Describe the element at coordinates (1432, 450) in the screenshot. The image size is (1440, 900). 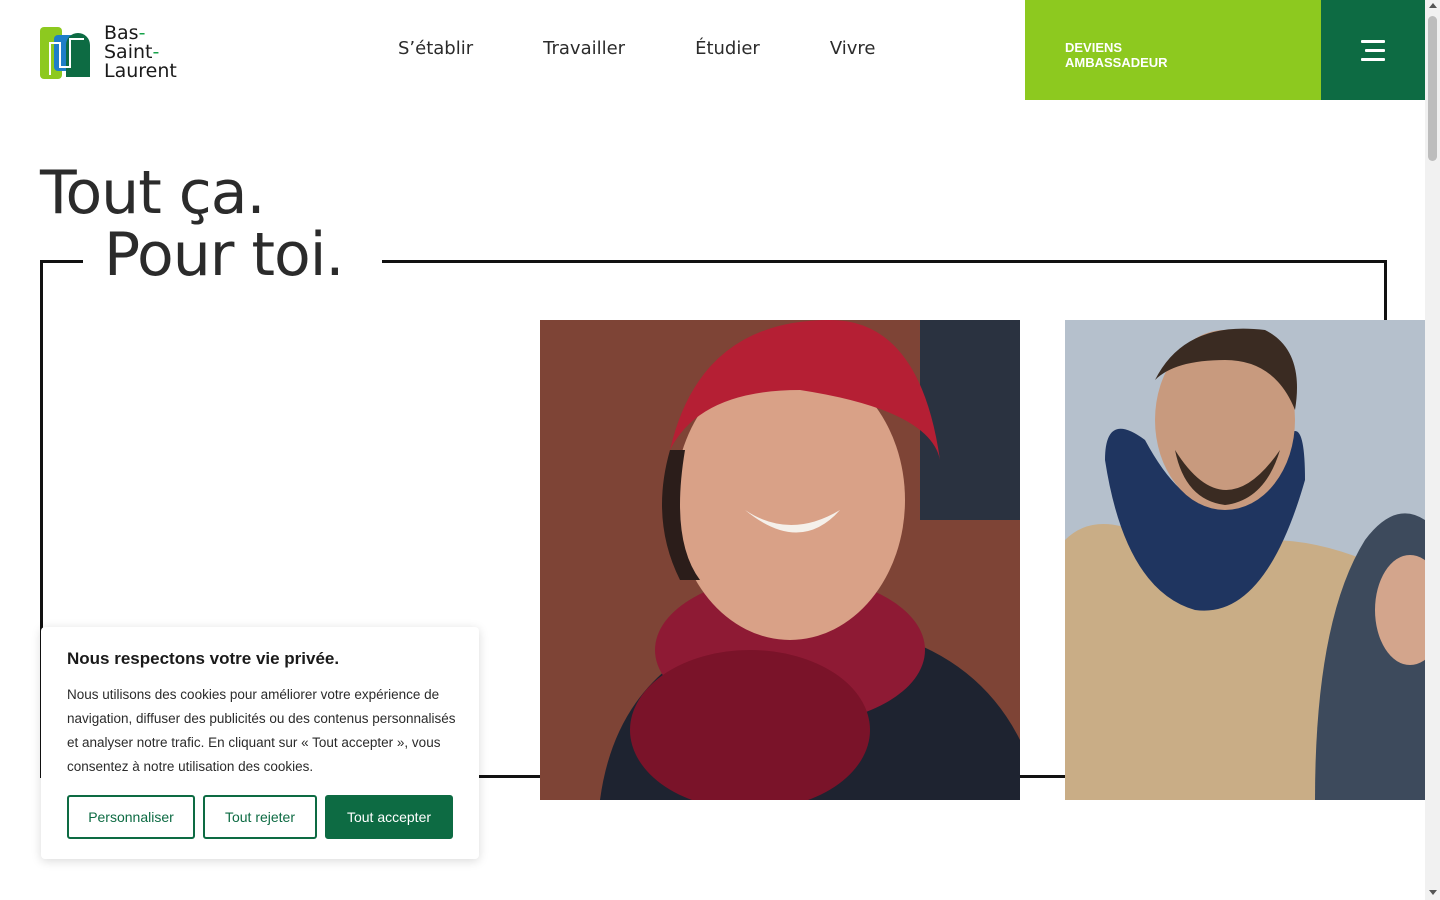
I see `vertical-scrollbar` at that location.